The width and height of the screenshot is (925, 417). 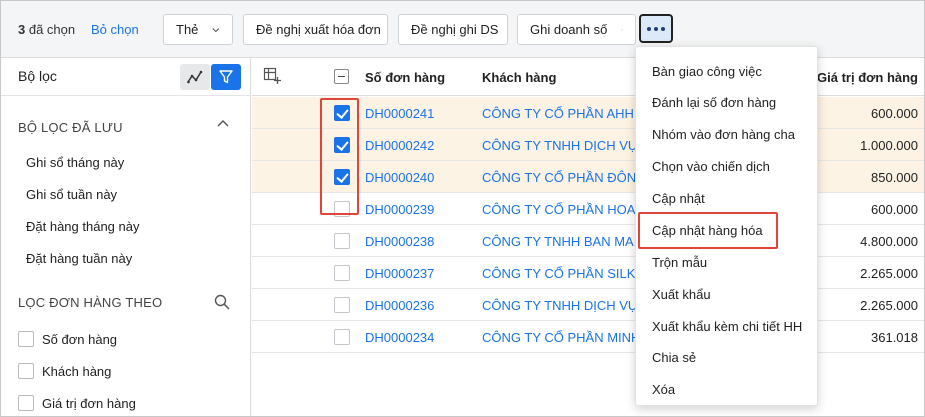 I want to click on column-settings-icon, so click(x=272, y=76).